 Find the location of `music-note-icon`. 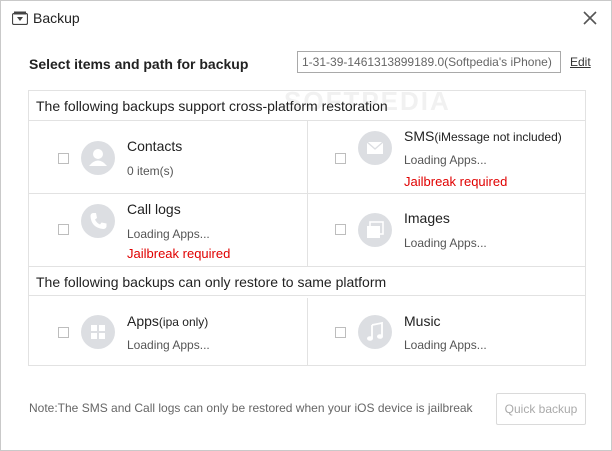

music-note-icon is located at coordinates (375, 332).